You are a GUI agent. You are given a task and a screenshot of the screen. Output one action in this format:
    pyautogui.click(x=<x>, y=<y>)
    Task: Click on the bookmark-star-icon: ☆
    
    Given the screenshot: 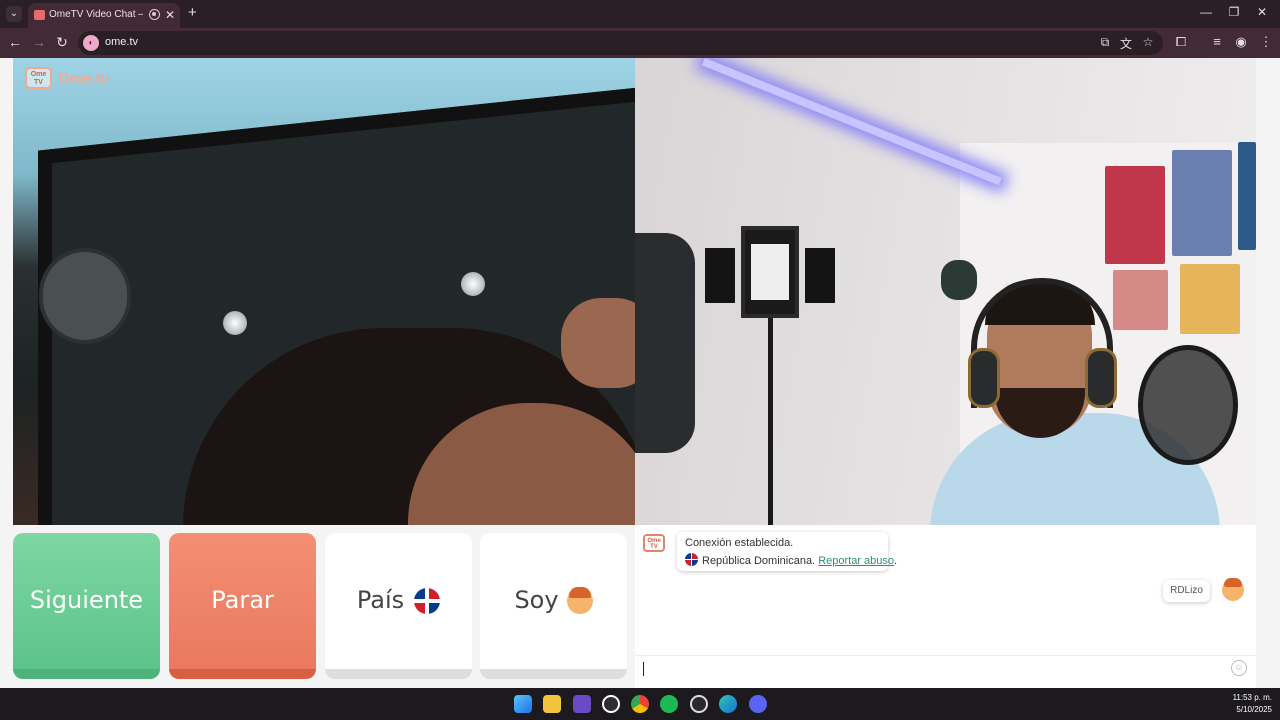 What is the action you would take?
    pyautogui.click(x=1148, y=42)
    